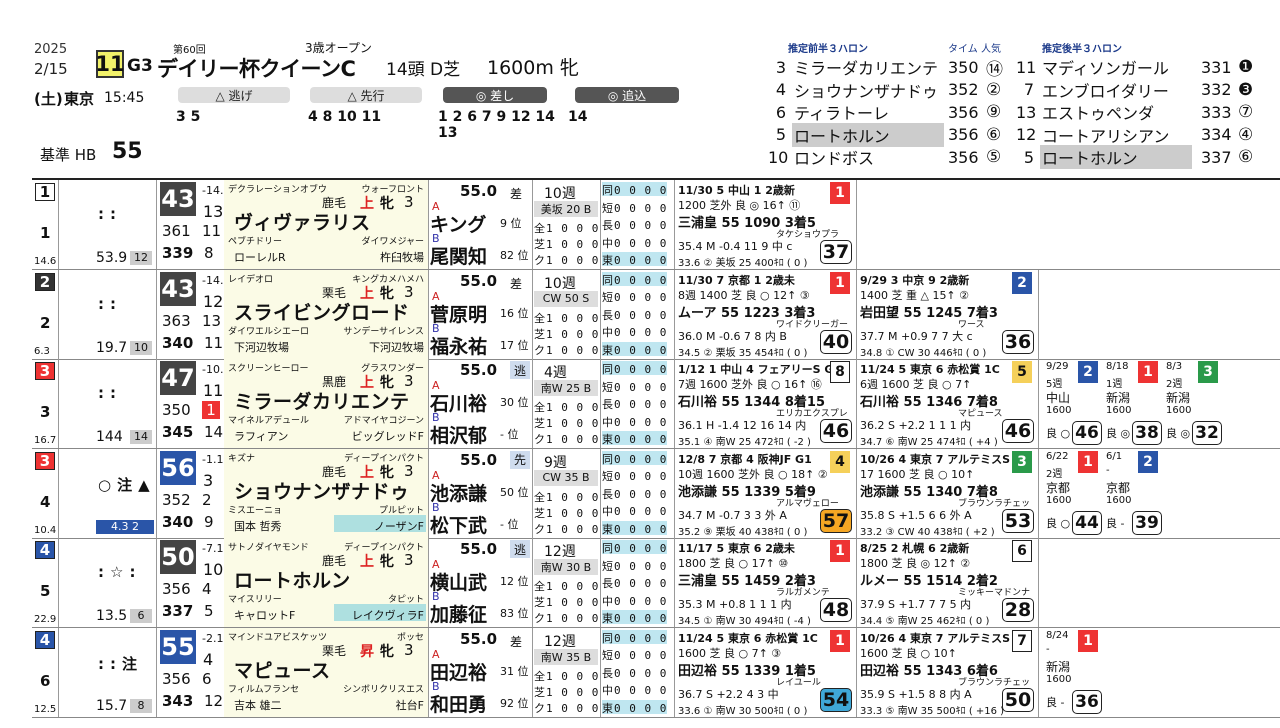 The image size is (1280, 728). What do you see at coordinates (560, 641) in the screenshot?
I see `rest-weeks: 12週` at bounding box center [560, 641].